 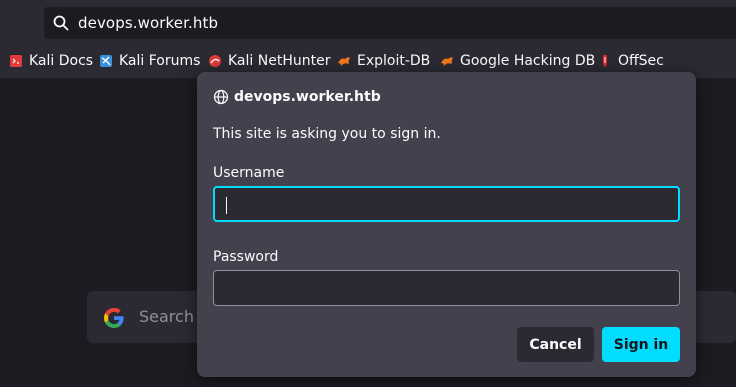 What do you see at coordinates (446, 288) in the screenshot?
I see `password-field` at bounding box center [446, 288].